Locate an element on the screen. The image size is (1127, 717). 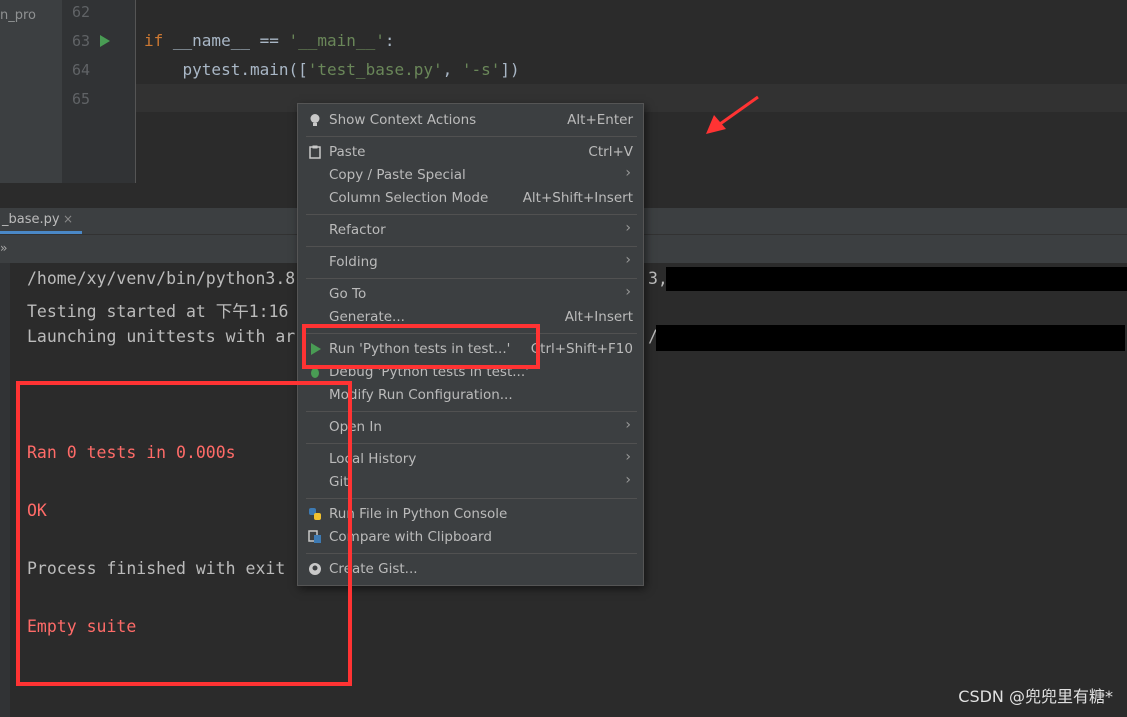
line-number-64: 64 is located at coordinates (80, 70).